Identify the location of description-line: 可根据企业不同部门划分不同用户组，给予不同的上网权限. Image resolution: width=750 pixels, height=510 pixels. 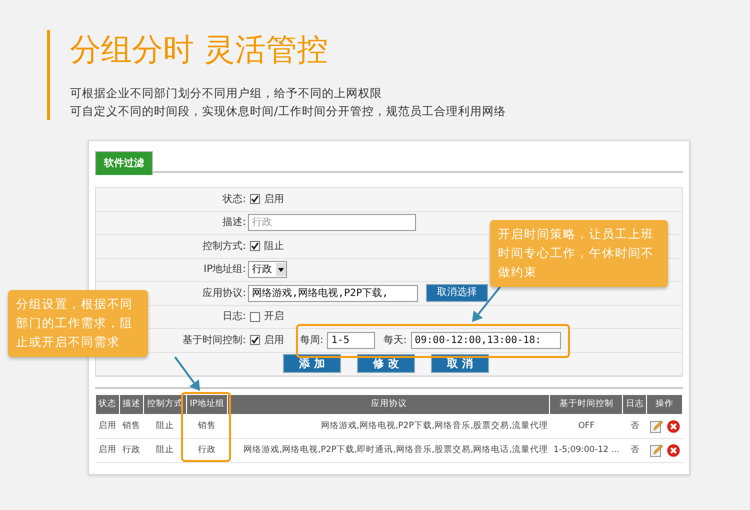
(226, 93).